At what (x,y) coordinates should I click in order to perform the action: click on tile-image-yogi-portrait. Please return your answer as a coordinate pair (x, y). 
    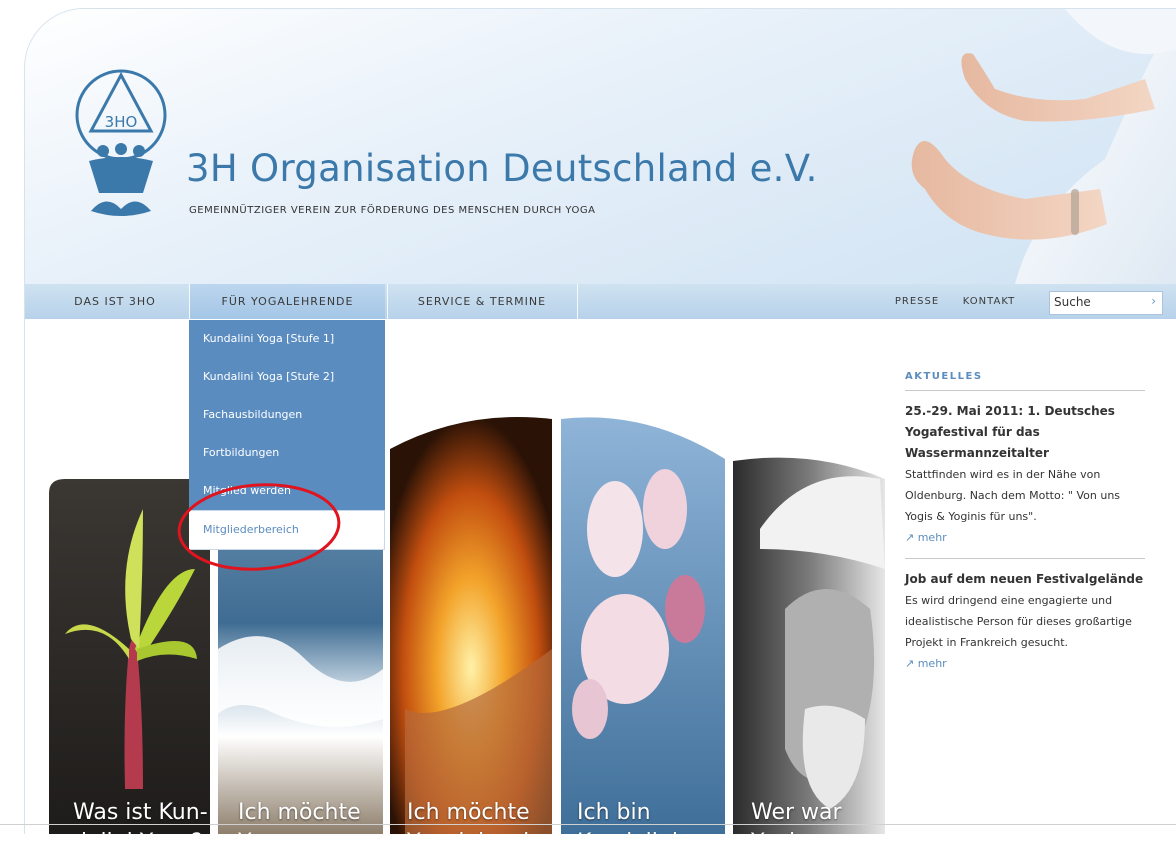
    Looking at the image, I should click on (809, 645).